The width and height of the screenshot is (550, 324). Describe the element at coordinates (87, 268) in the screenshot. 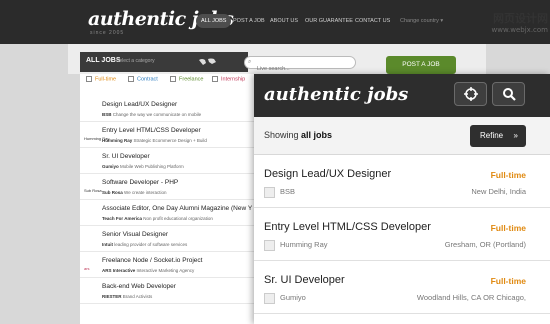

I see `company-logo: ars` at that location.